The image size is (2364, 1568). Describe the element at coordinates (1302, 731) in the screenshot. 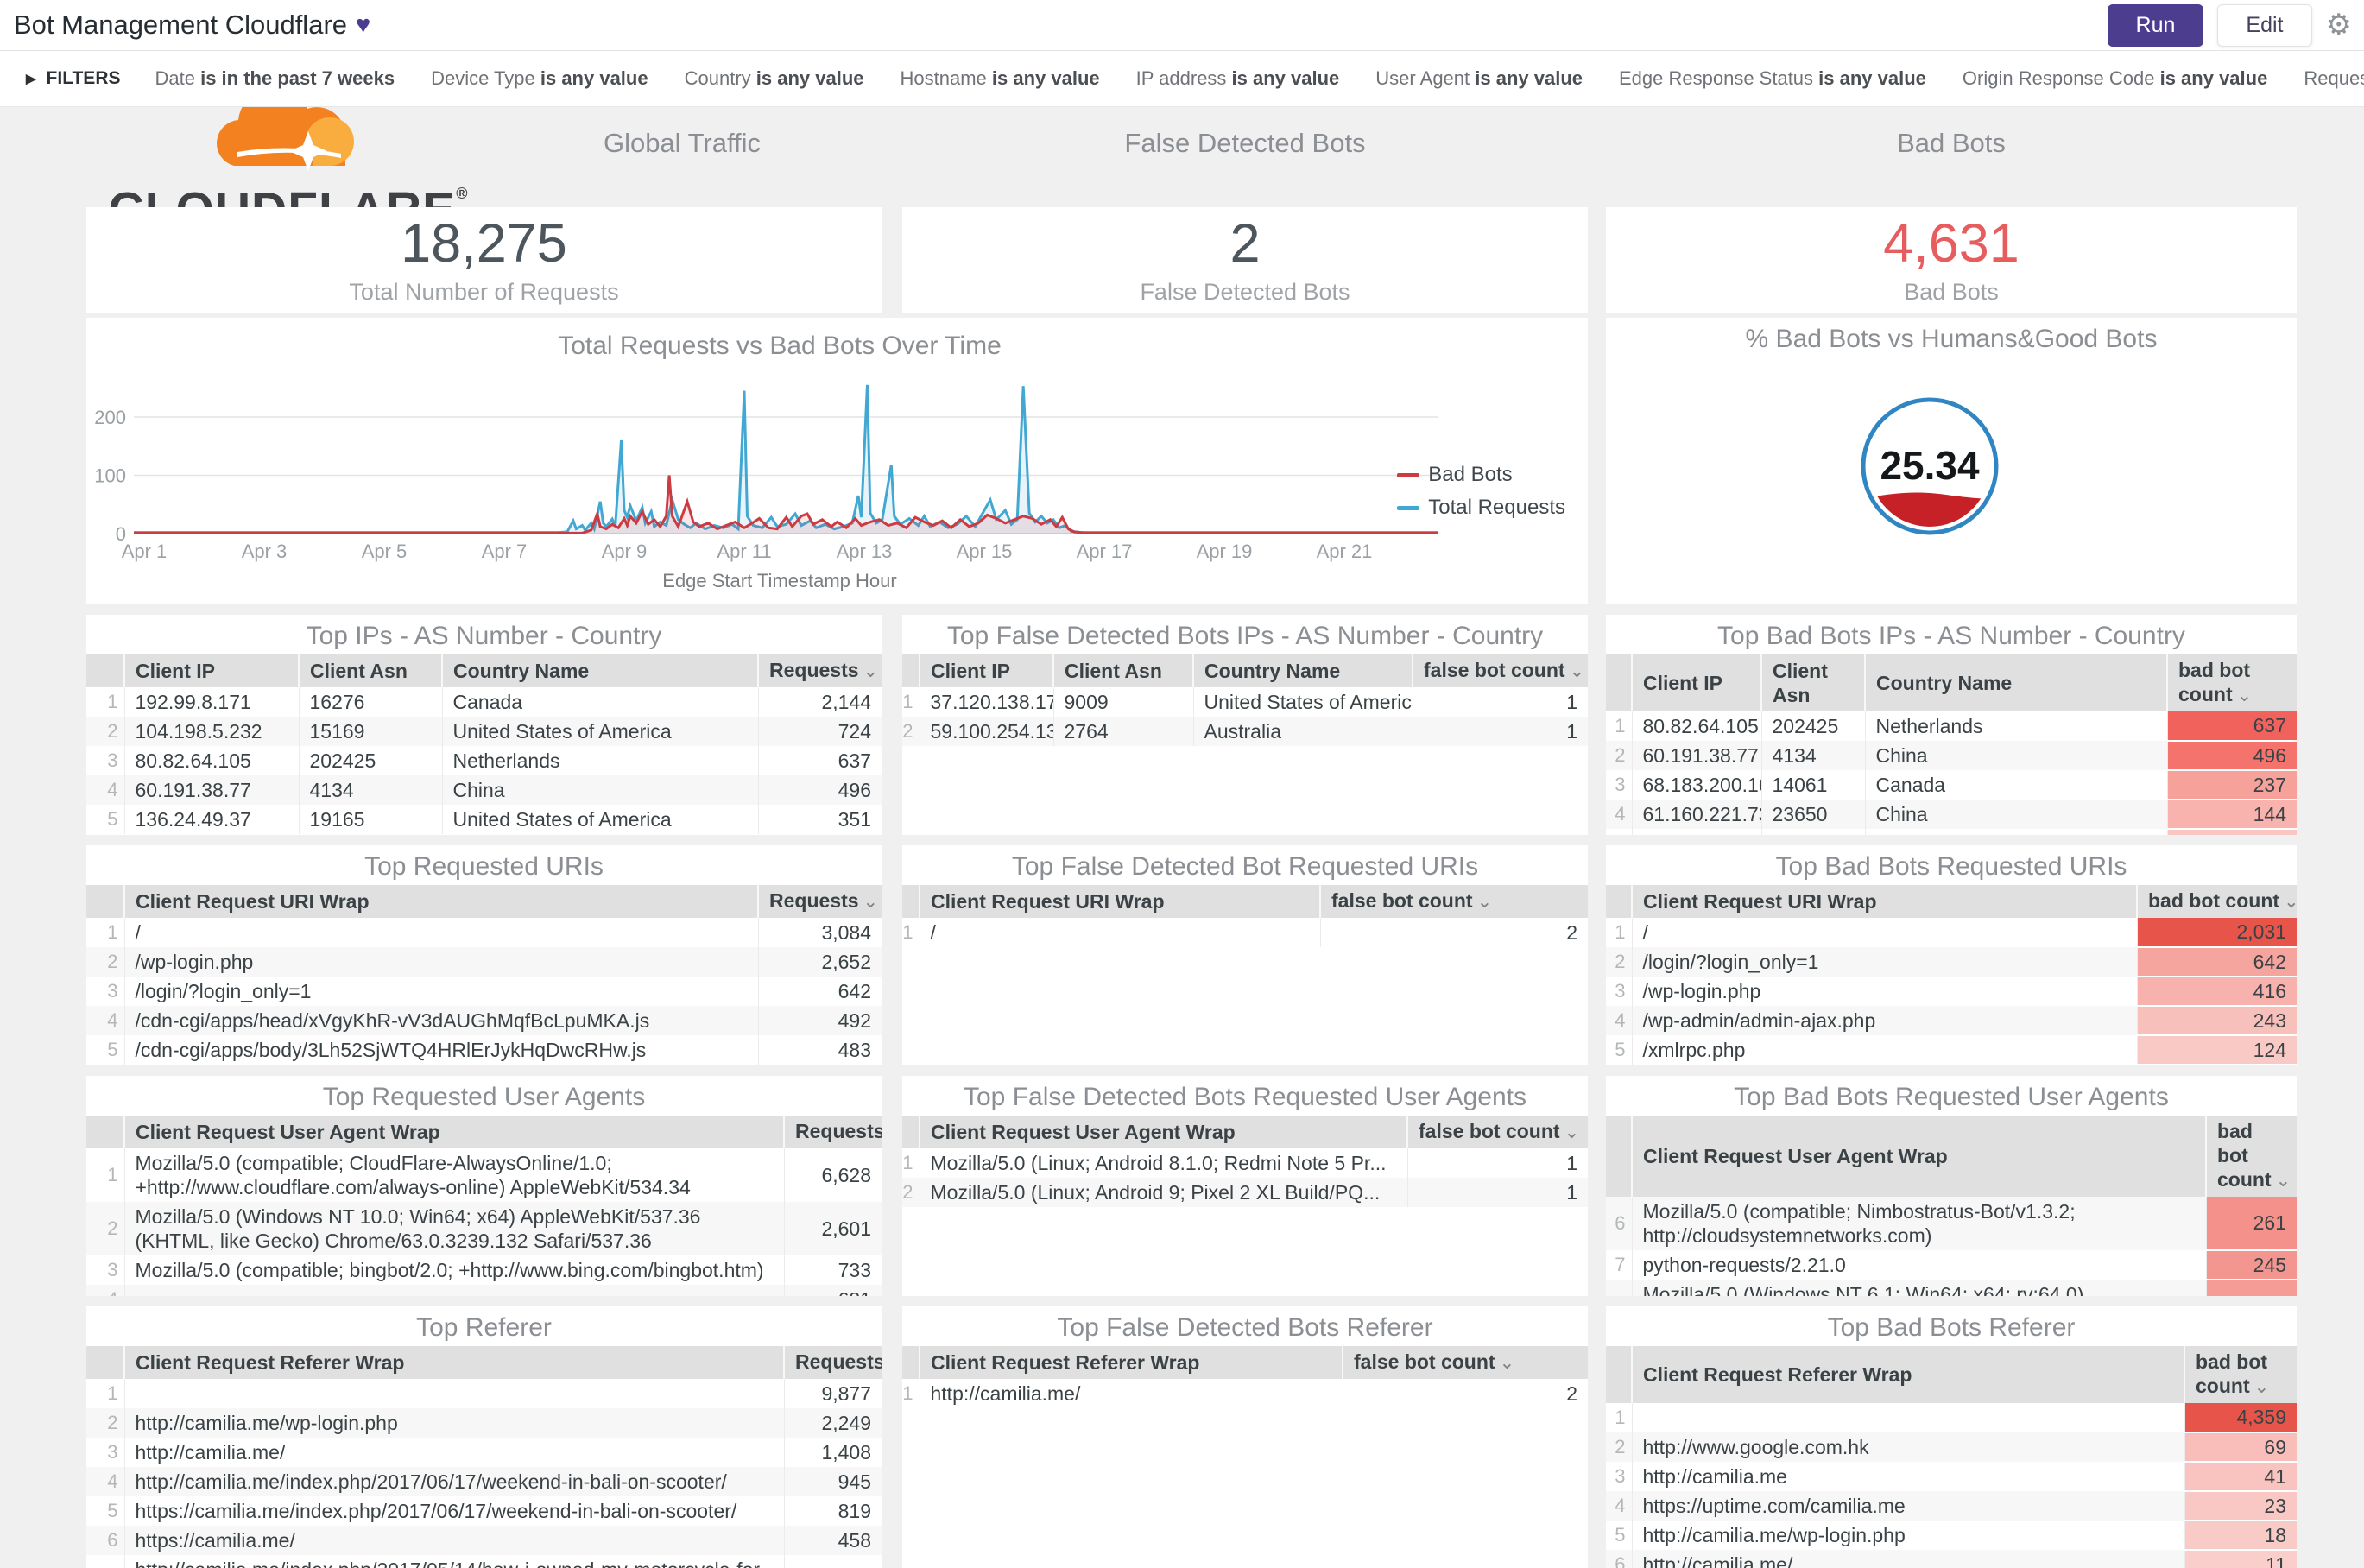

I see `table-cell: Australia` at that location.